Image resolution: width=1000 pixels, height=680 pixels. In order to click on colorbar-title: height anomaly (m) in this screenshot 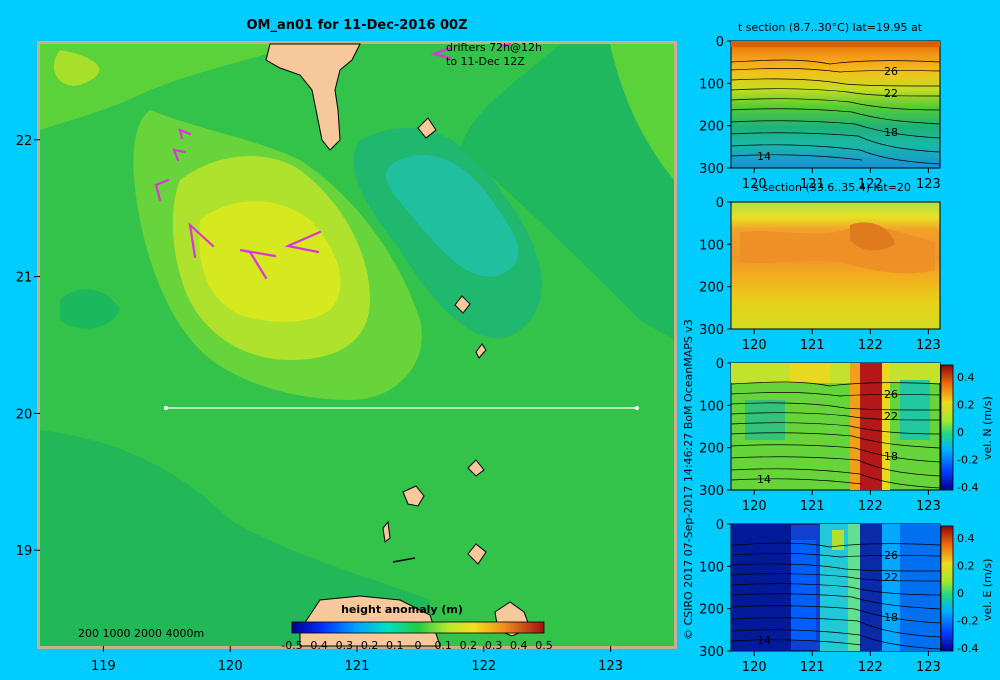, I will do `click(402, 609)`.